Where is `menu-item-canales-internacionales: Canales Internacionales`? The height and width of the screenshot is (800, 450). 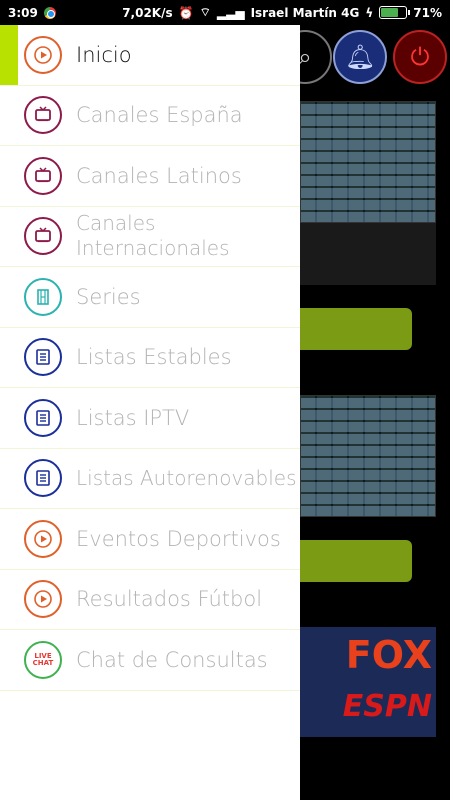
menu-item-canales-internacionales: Canales Internacionales is located at coordinates (150, 237).